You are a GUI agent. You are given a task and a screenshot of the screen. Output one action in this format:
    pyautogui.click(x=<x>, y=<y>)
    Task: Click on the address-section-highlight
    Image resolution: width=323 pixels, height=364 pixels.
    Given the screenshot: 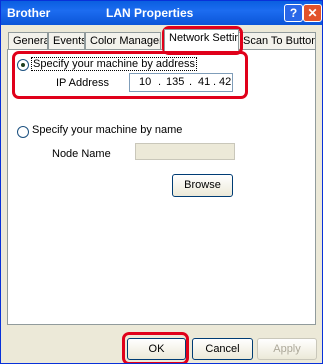 What is the action you would take?
    pyautogui.click(x=130, y=75)
    